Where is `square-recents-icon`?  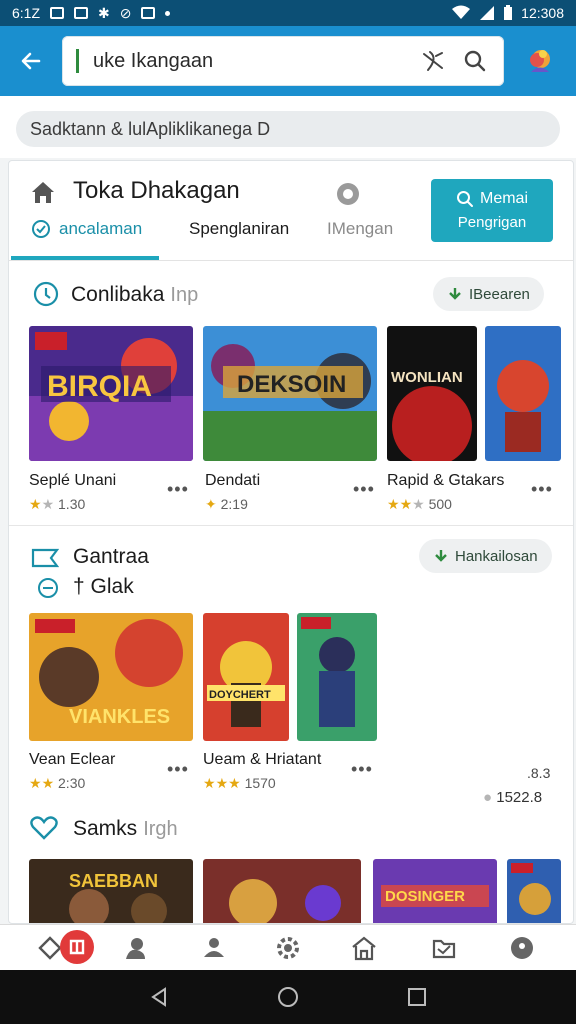
square-recents-icon is located at coordinates (417, 997).